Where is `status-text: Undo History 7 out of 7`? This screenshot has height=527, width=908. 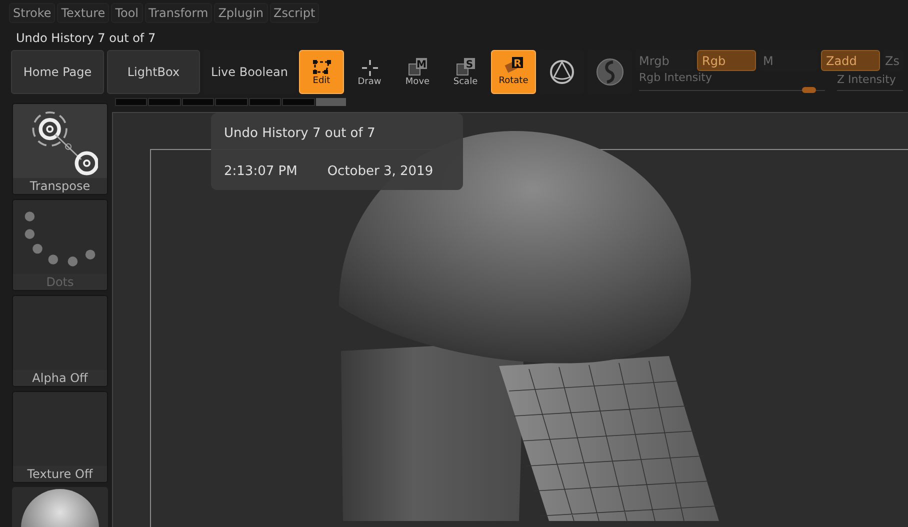 status-text: Undo History 7 out of 7 is located at coordinates (86, 38).